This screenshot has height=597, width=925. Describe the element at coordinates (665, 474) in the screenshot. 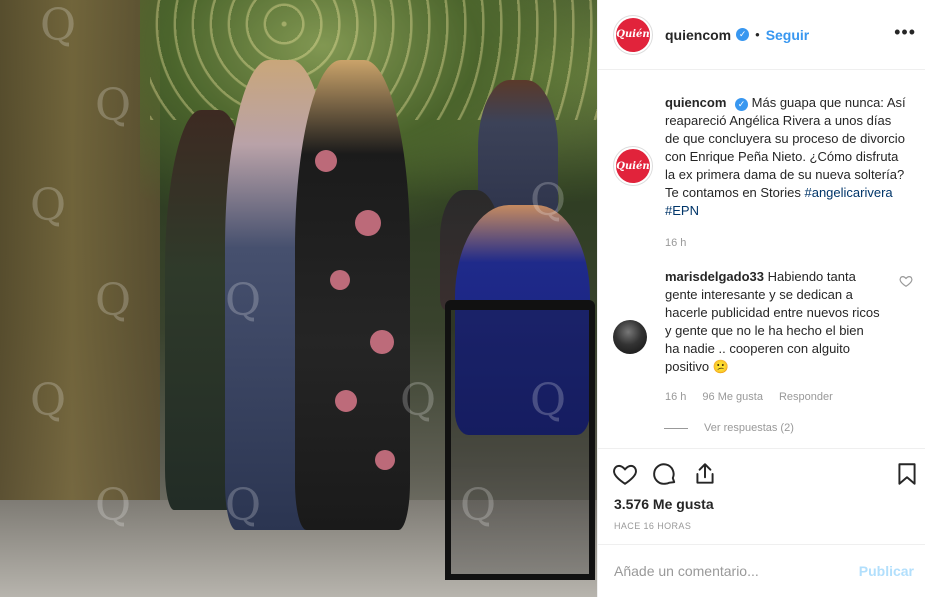

I see `comment-icon` at that location.